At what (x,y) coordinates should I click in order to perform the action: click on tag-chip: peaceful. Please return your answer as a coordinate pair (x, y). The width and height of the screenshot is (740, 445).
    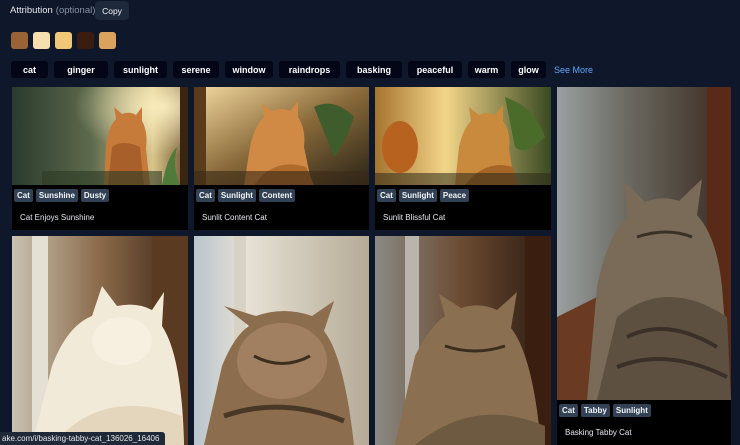
    Looking at the image, I should click on (435, 69).